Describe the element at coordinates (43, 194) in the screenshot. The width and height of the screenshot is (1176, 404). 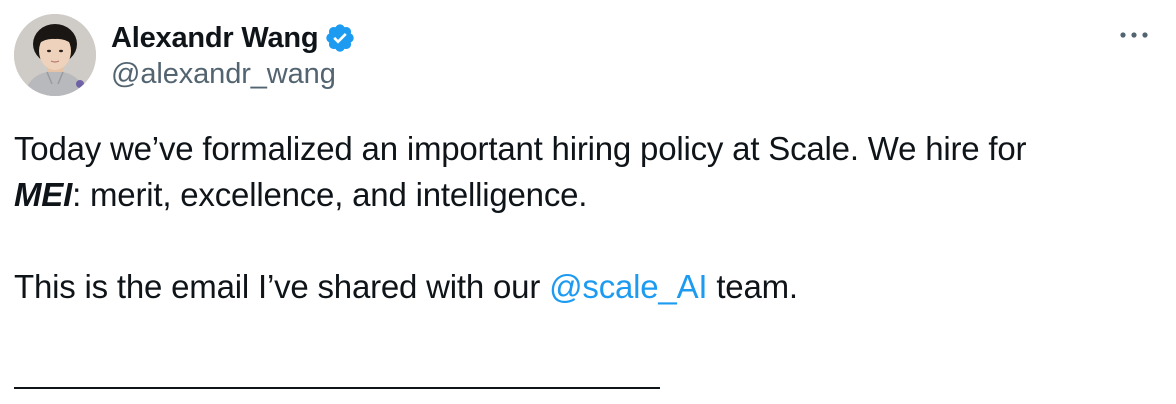
I see `mei-emphasis: MEI` at that location.